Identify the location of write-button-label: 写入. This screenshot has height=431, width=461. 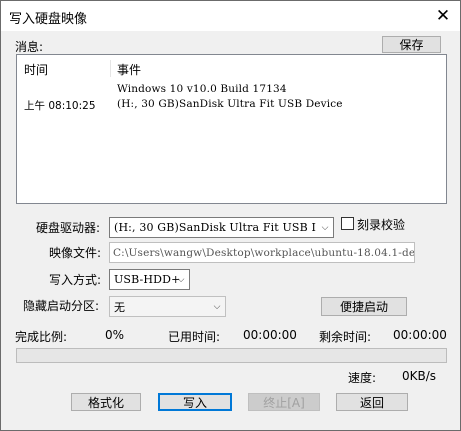
(194, 402).